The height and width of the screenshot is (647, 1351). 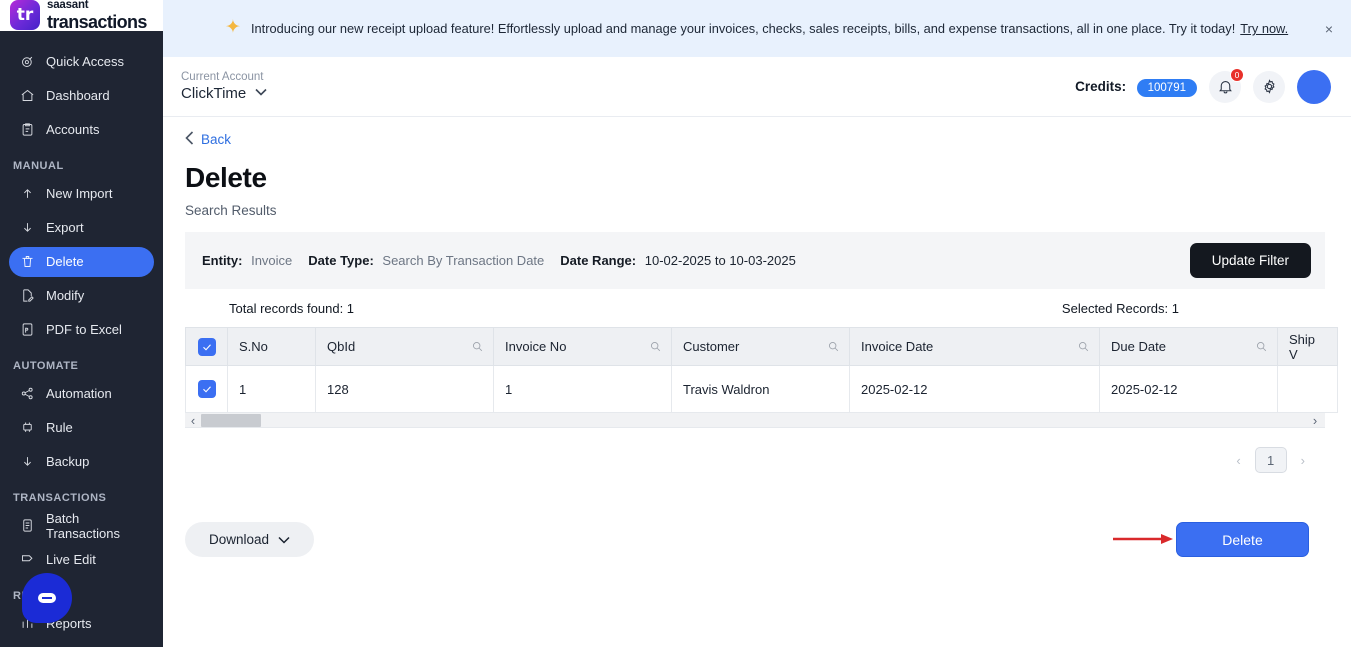 What do you see at coordinates (271, 346) in the screenshot?
I see `column-header-sno: S.No` at bounding box center [271, 346].